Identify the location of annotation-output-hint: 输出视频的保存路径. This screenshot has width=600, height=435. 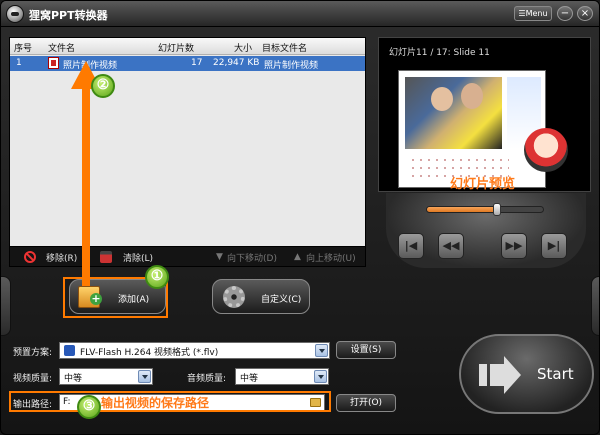
(155, 403).